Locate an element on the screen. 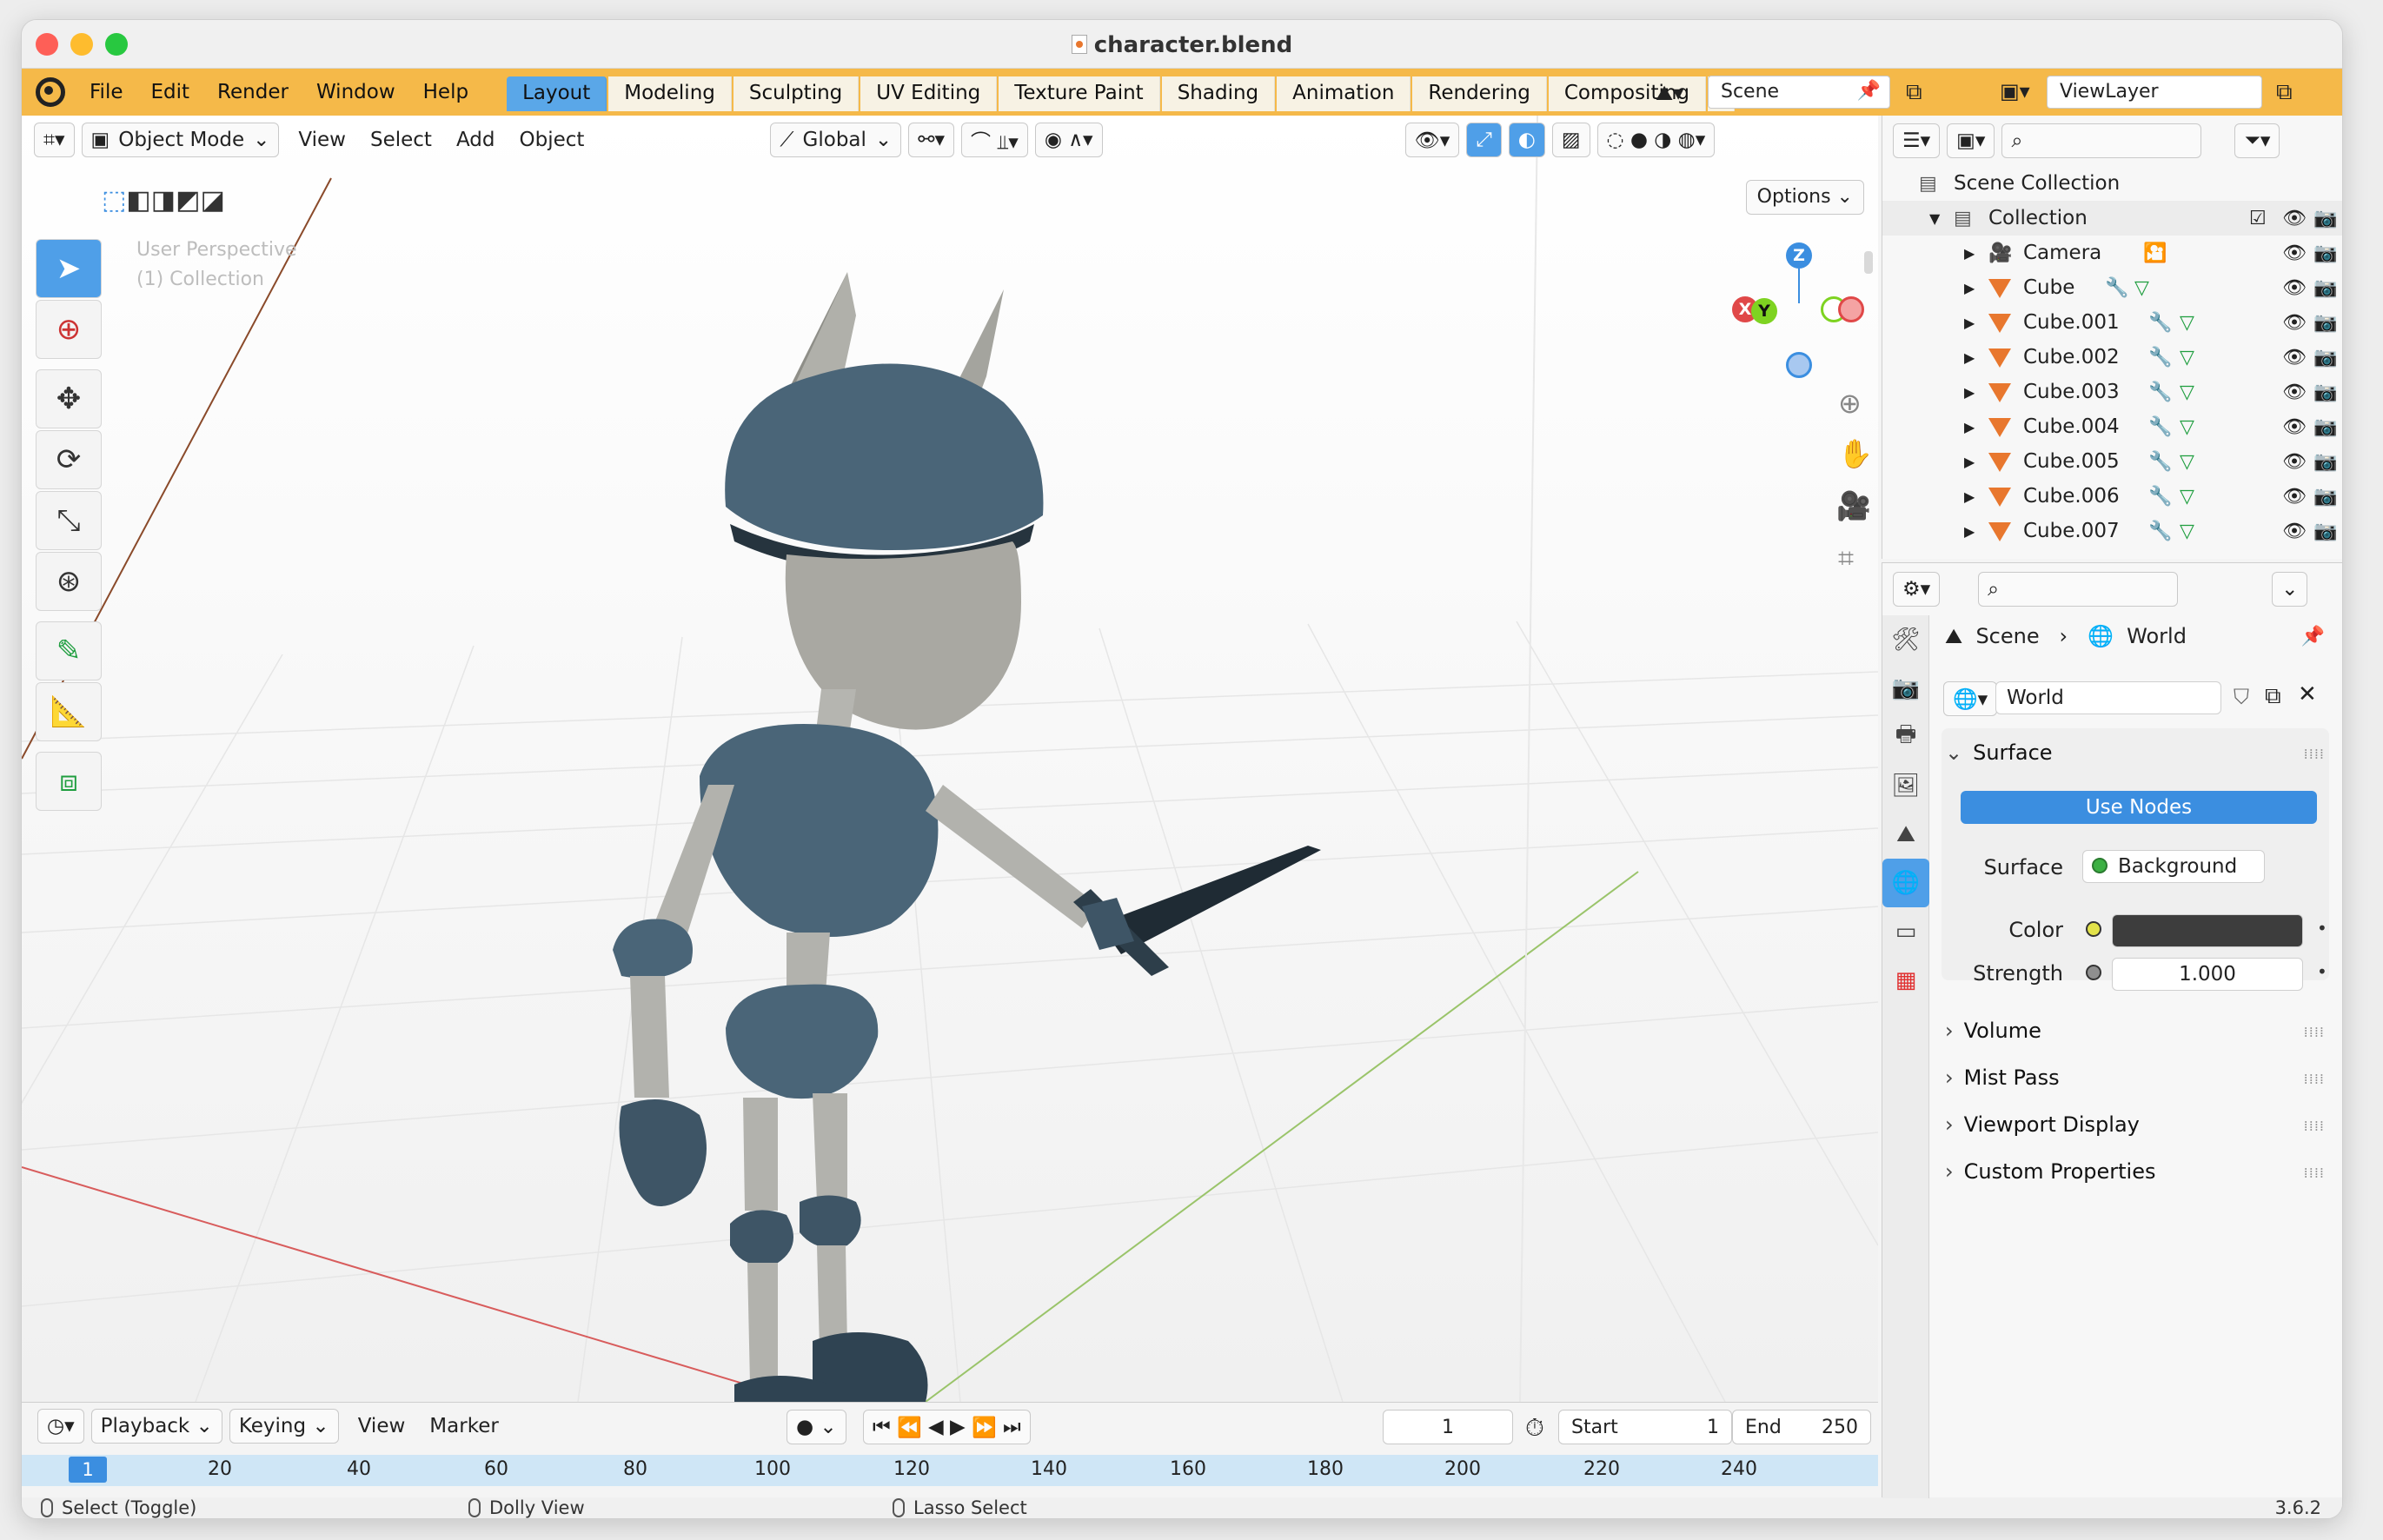 The width and height of the screenshot is (2383, 1540). collection-row: ▼ ▤ Collection ☑ 👁 📷 is located at coordinates (2112, 218).